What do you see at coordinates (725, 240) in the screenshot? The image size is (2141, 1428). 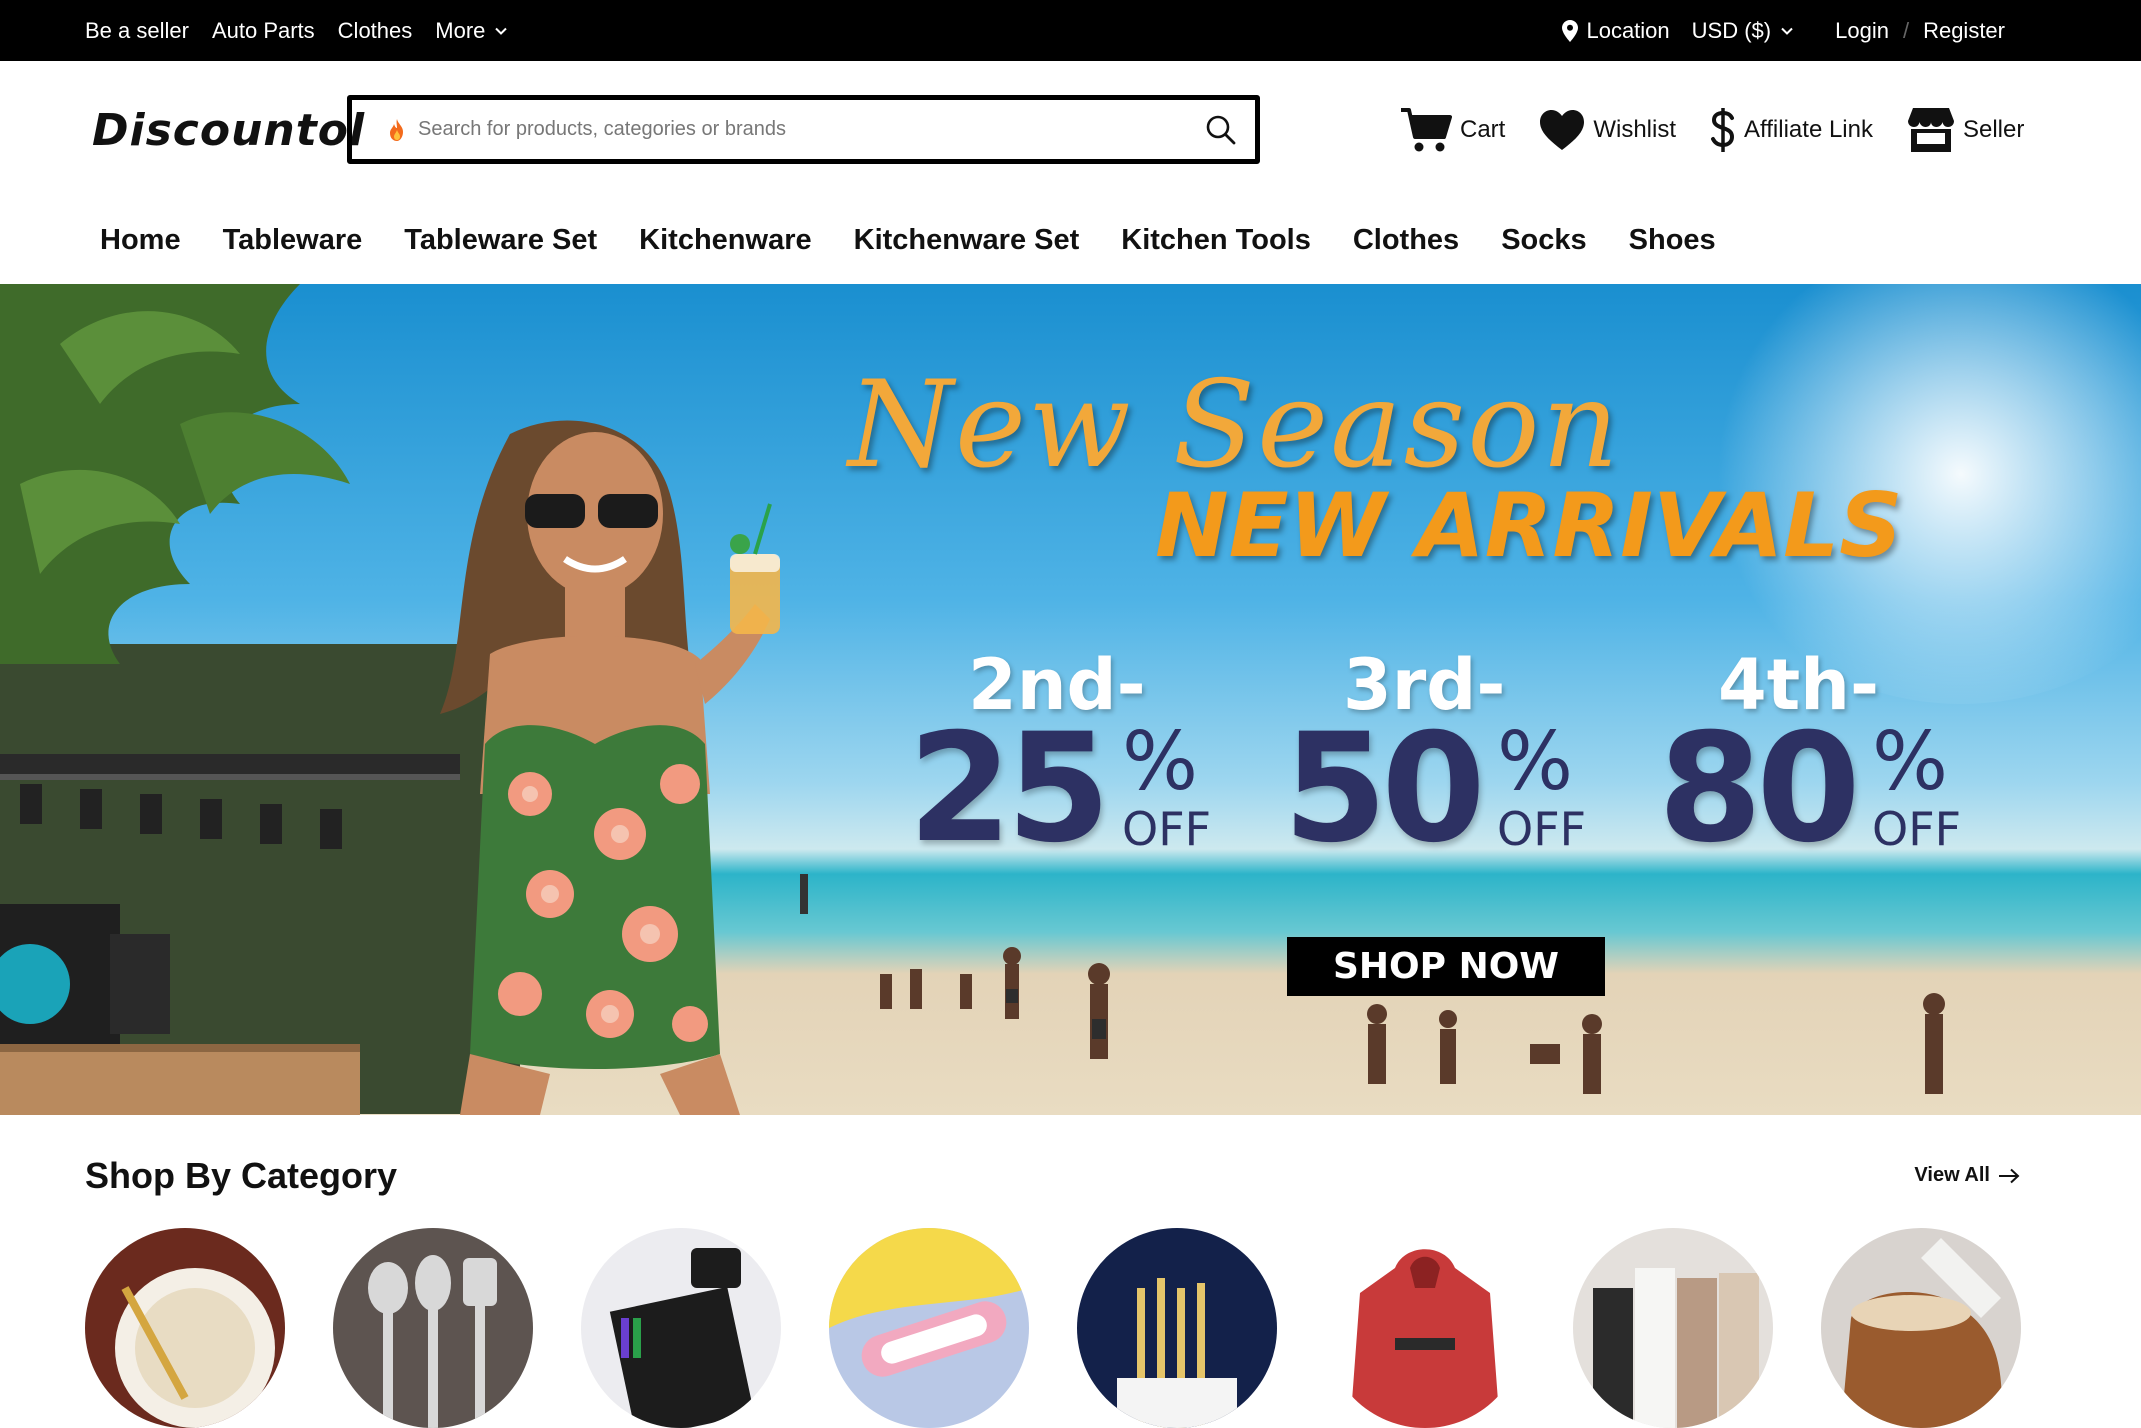 I see `nav-item-kitchenware: Kitchenware` at bounding box center [725, 240].